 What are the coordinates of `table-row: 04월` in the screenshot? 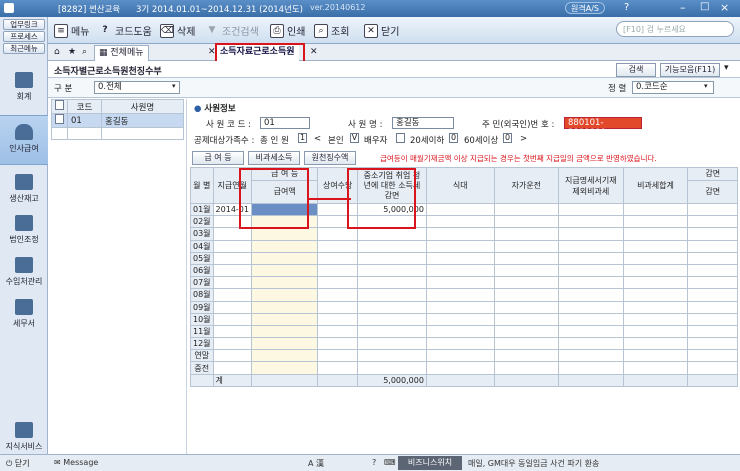 It's located at (464, 246).